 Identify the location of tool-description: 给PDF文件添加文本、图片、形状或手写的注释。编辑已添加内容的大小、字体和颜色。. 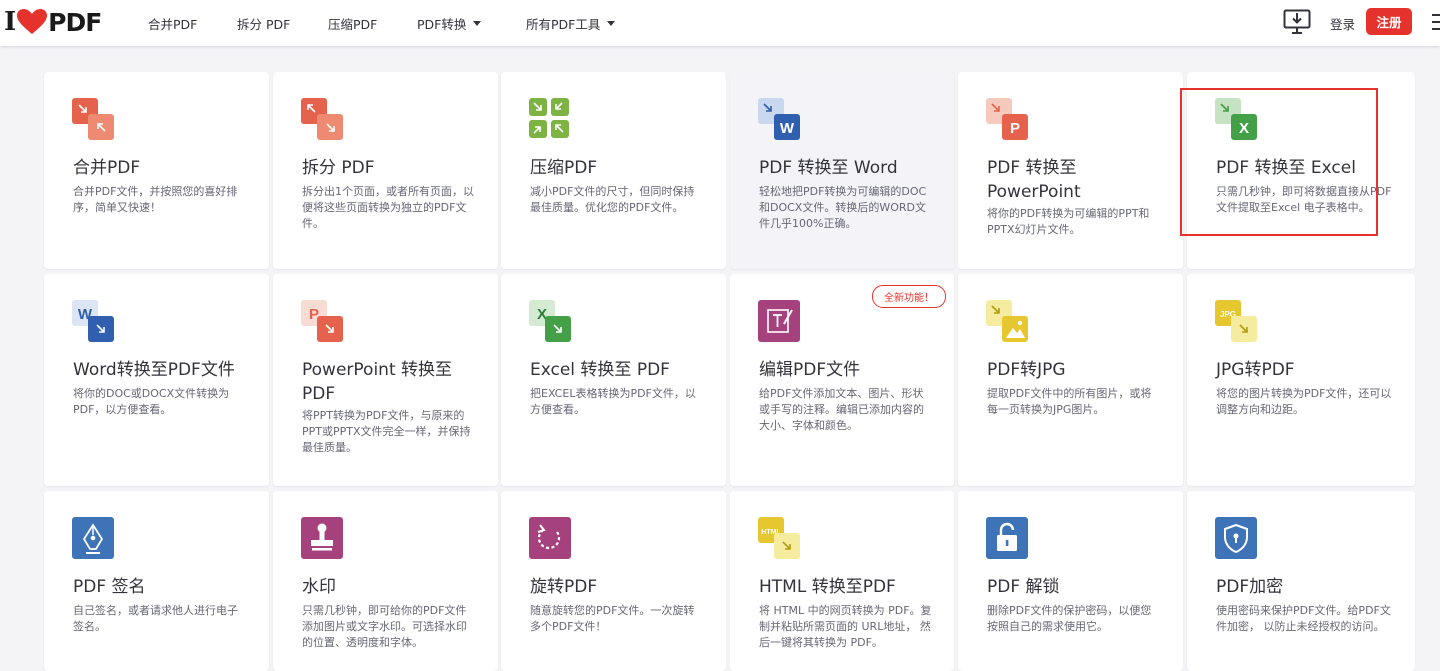
(841, 409).